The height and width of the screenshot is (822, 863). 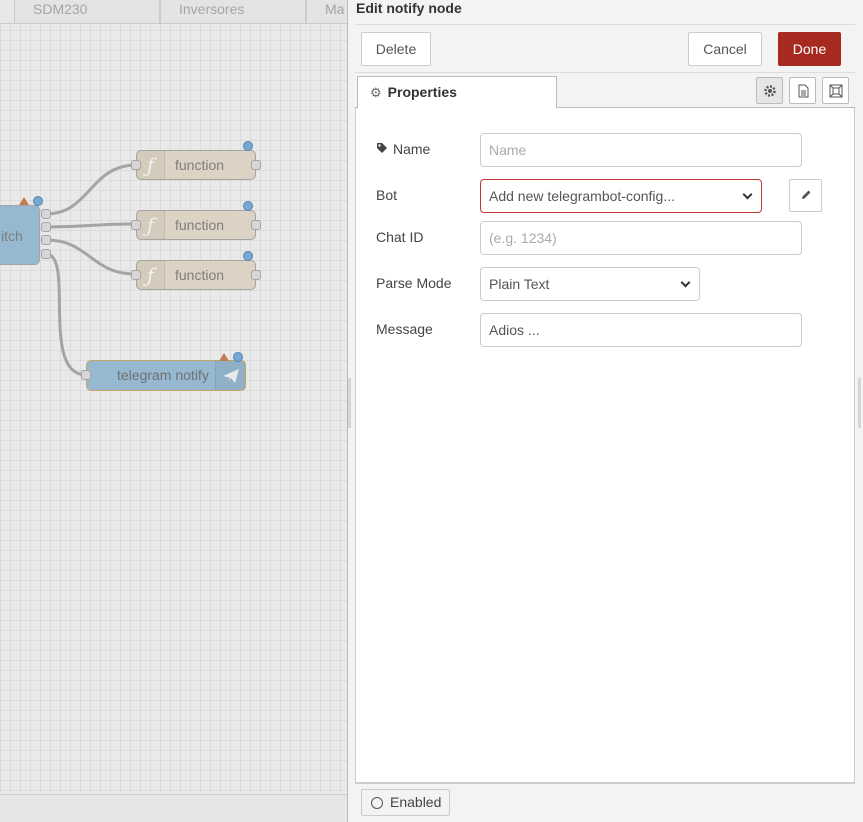 I want to click on editor-footer: Enabled, so click(x=605, y=802).